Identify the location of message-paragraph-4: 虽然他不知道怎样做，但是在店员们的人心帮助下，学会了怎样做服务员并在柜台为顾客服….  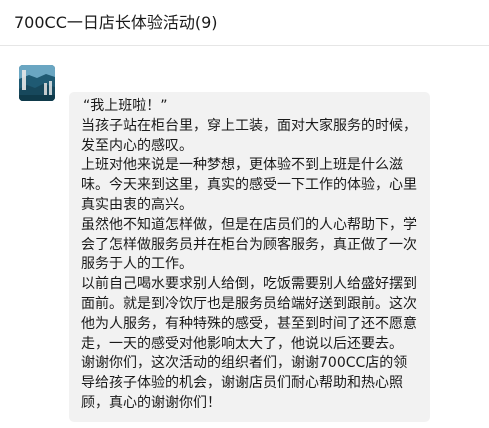
(249, 244).